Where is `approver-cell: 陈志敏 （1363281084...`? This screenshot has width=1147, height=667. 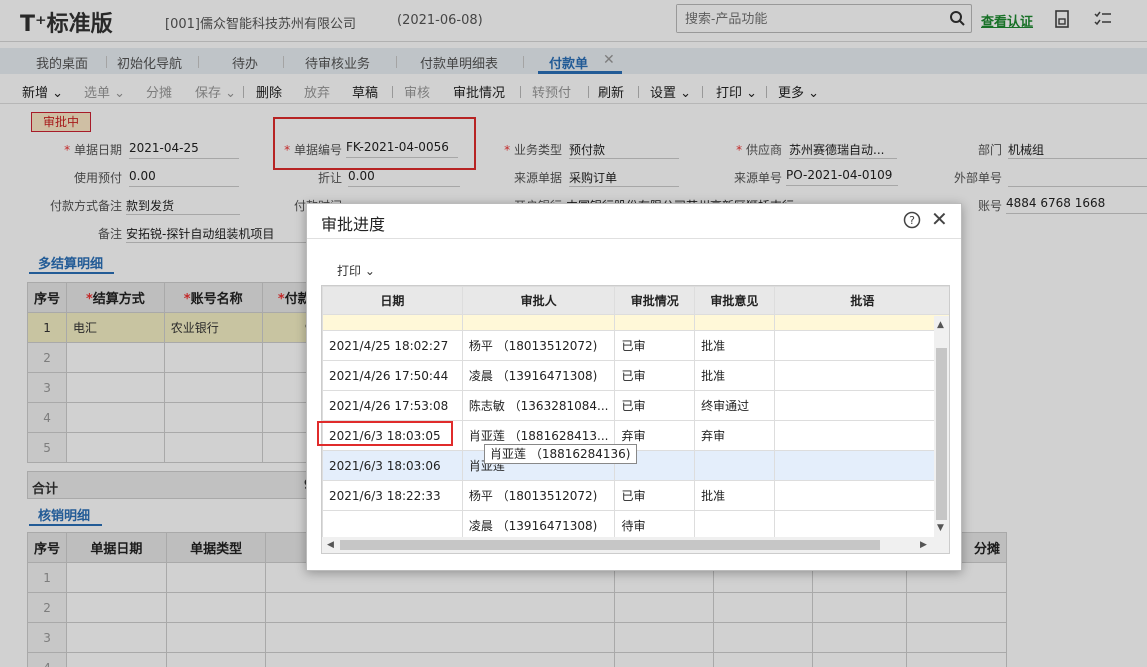 approver-cell: 陈志敏 （1363281084... is located at coordinates (538, 405).